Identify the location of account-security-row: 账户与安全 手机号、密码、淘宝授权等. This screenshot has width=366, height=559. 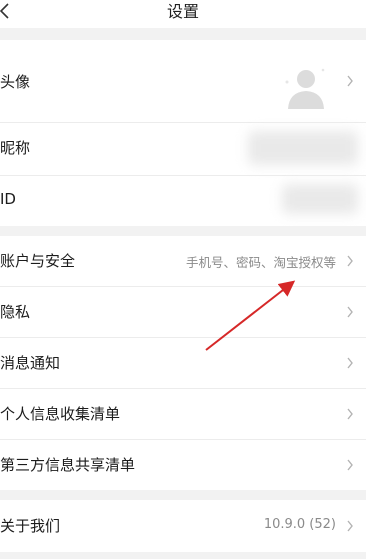
(183, 261).